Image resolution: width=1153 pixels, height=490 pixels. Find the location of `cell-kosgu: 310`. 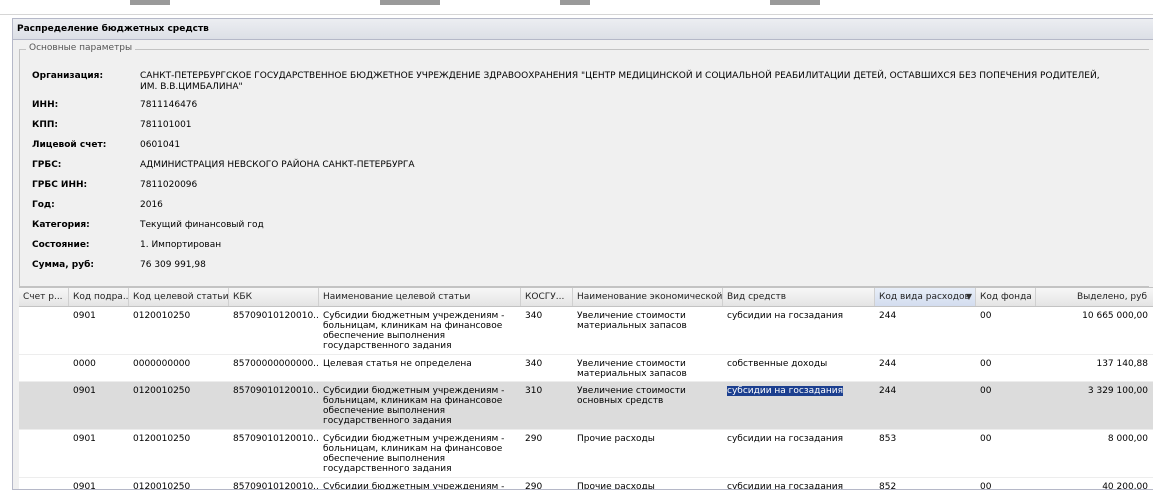

cell-kosgu: 310 is located at coordinates (534, 391).